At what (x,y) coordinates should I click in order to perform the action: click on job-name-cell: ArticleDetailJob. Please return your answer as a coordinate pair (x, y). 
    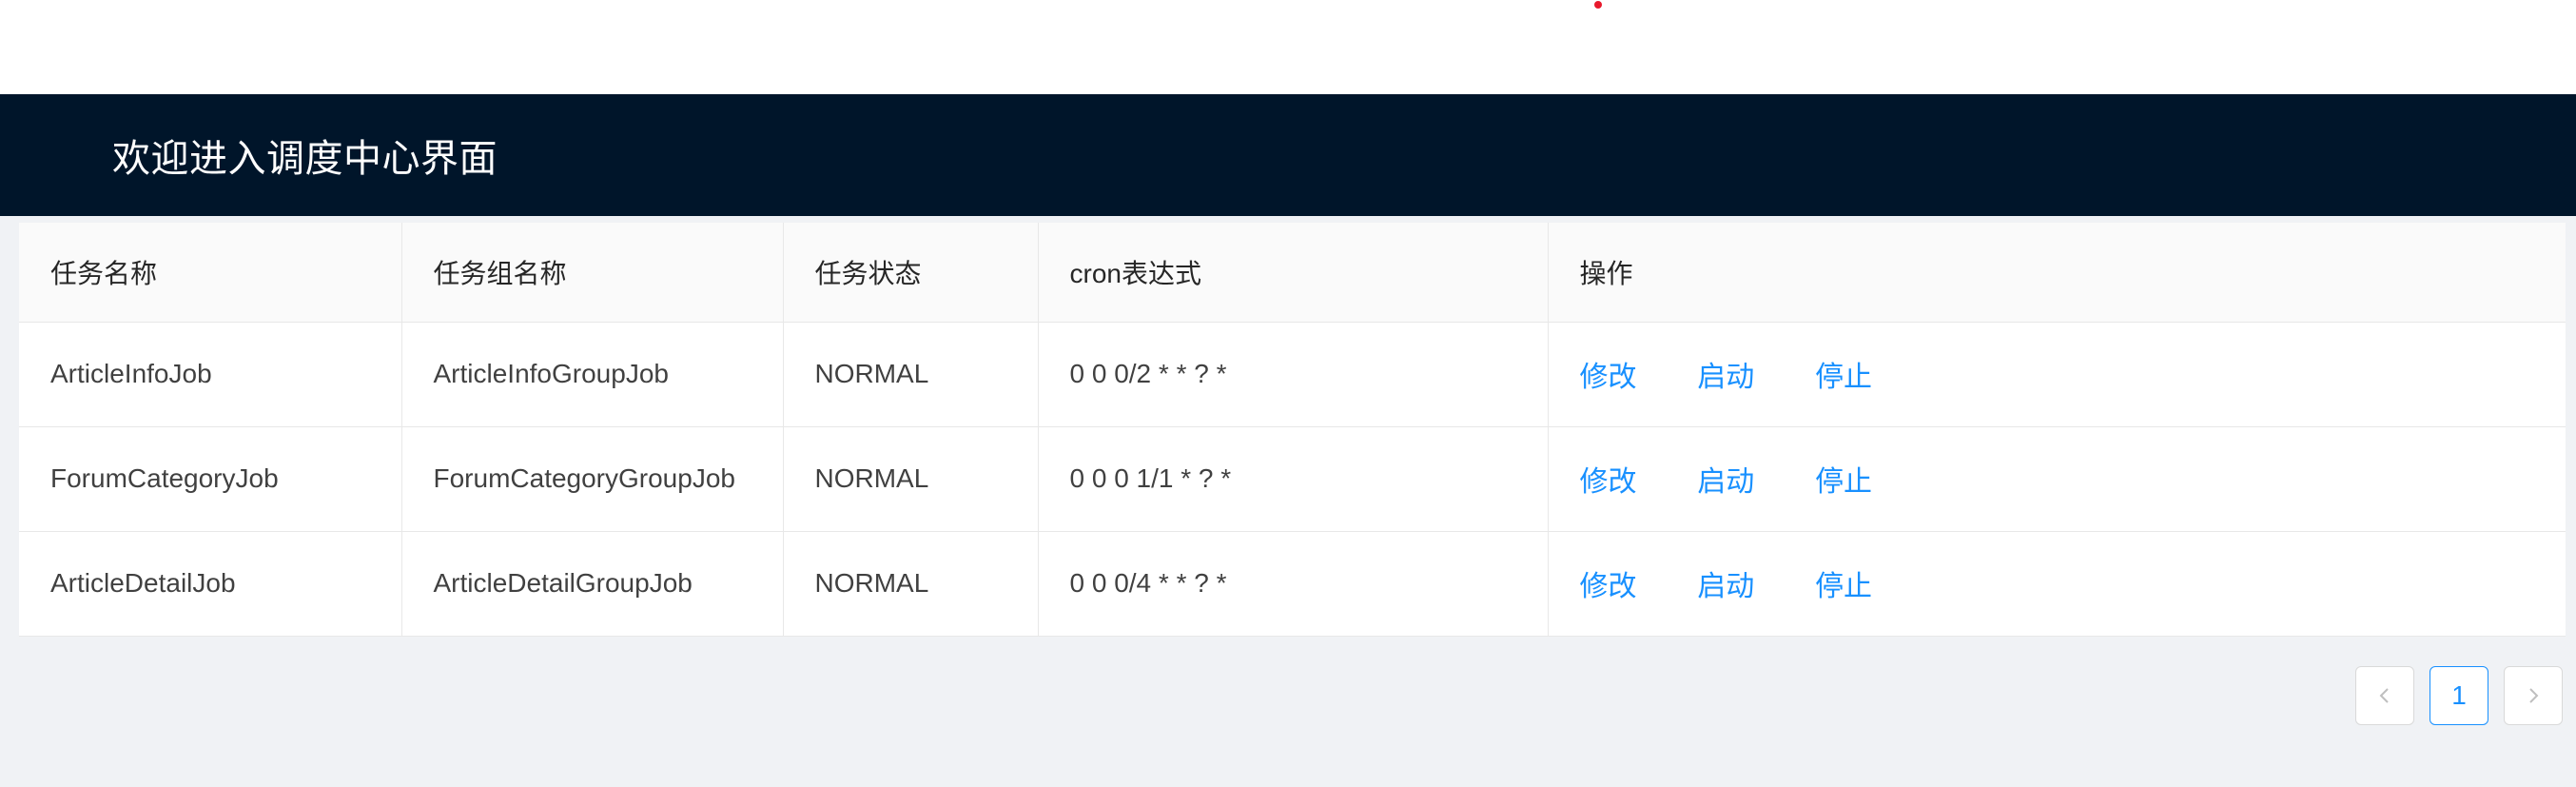
    Looking at the image, I should click on (211, 584).